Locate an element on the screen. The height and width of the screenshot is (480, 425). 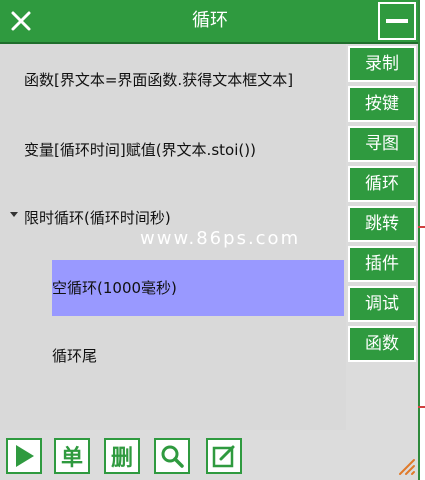
minimize-icon is located at coordinates (397, 21).